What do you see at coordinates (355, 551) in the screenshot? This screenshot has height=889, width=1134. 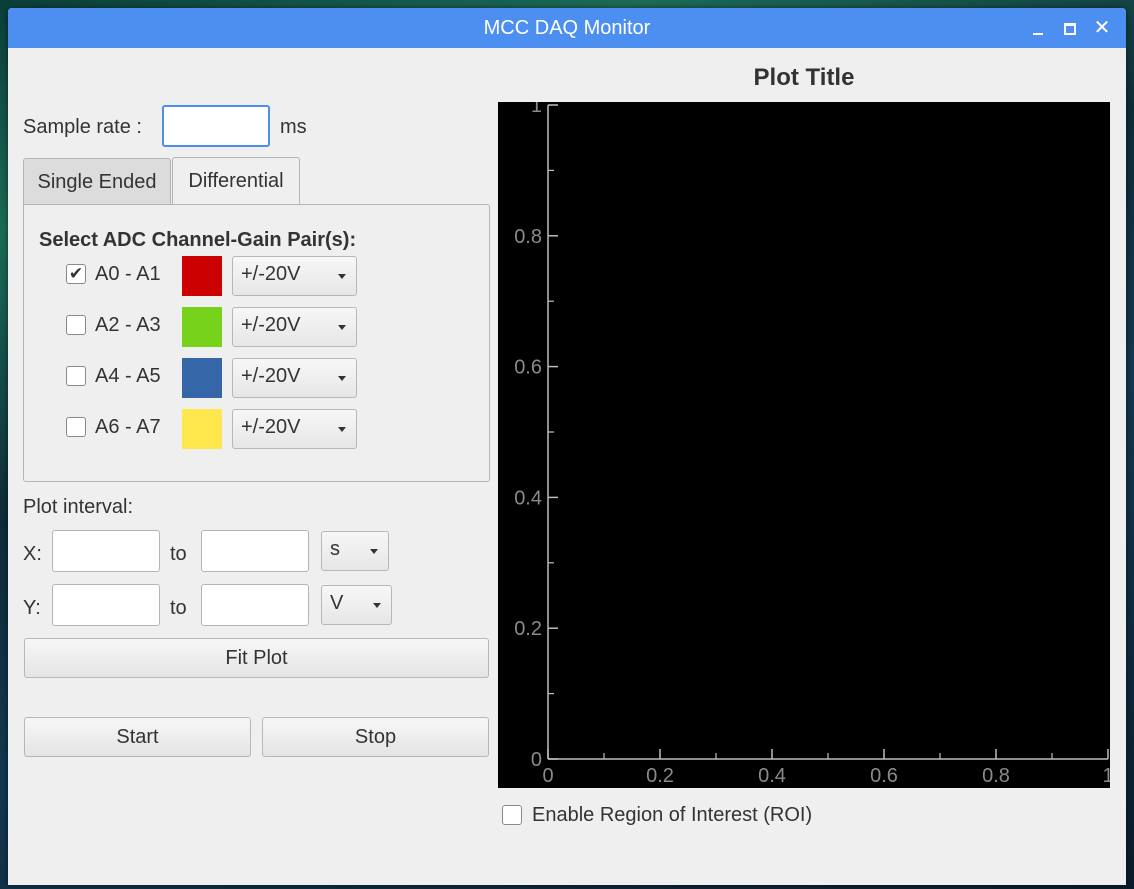 I see `x-unit-select: s` at bounding box center [355, 551].